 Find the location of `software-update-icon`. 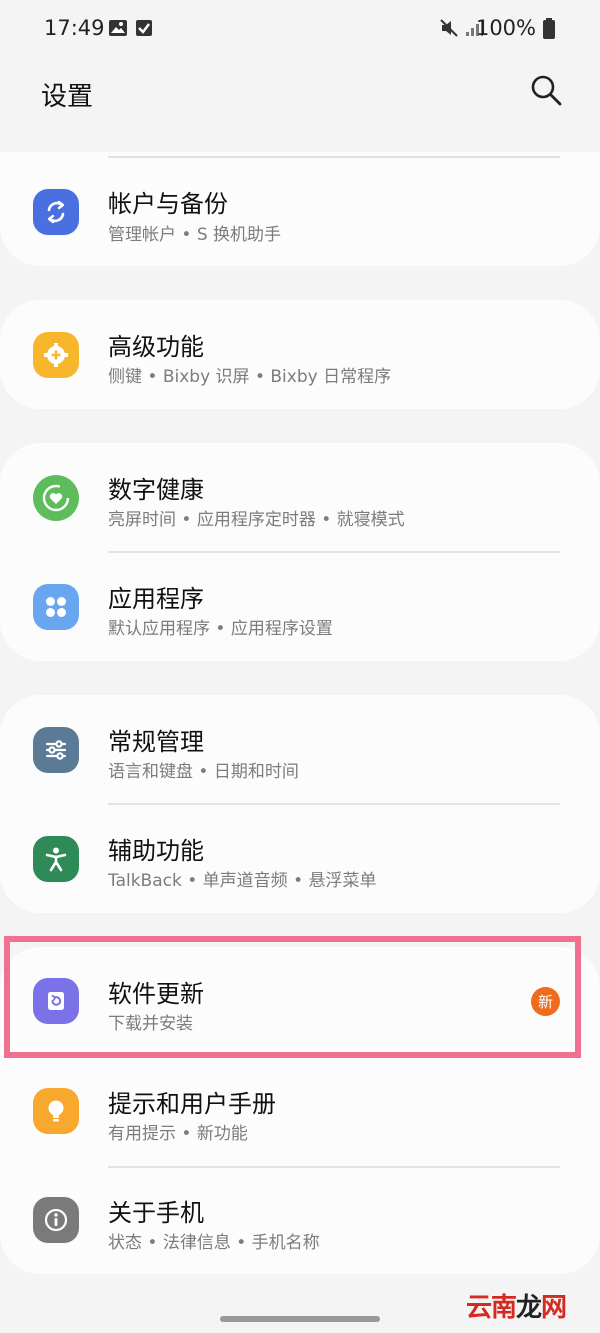

software-update-icon is located at coordinates (56, 1001).